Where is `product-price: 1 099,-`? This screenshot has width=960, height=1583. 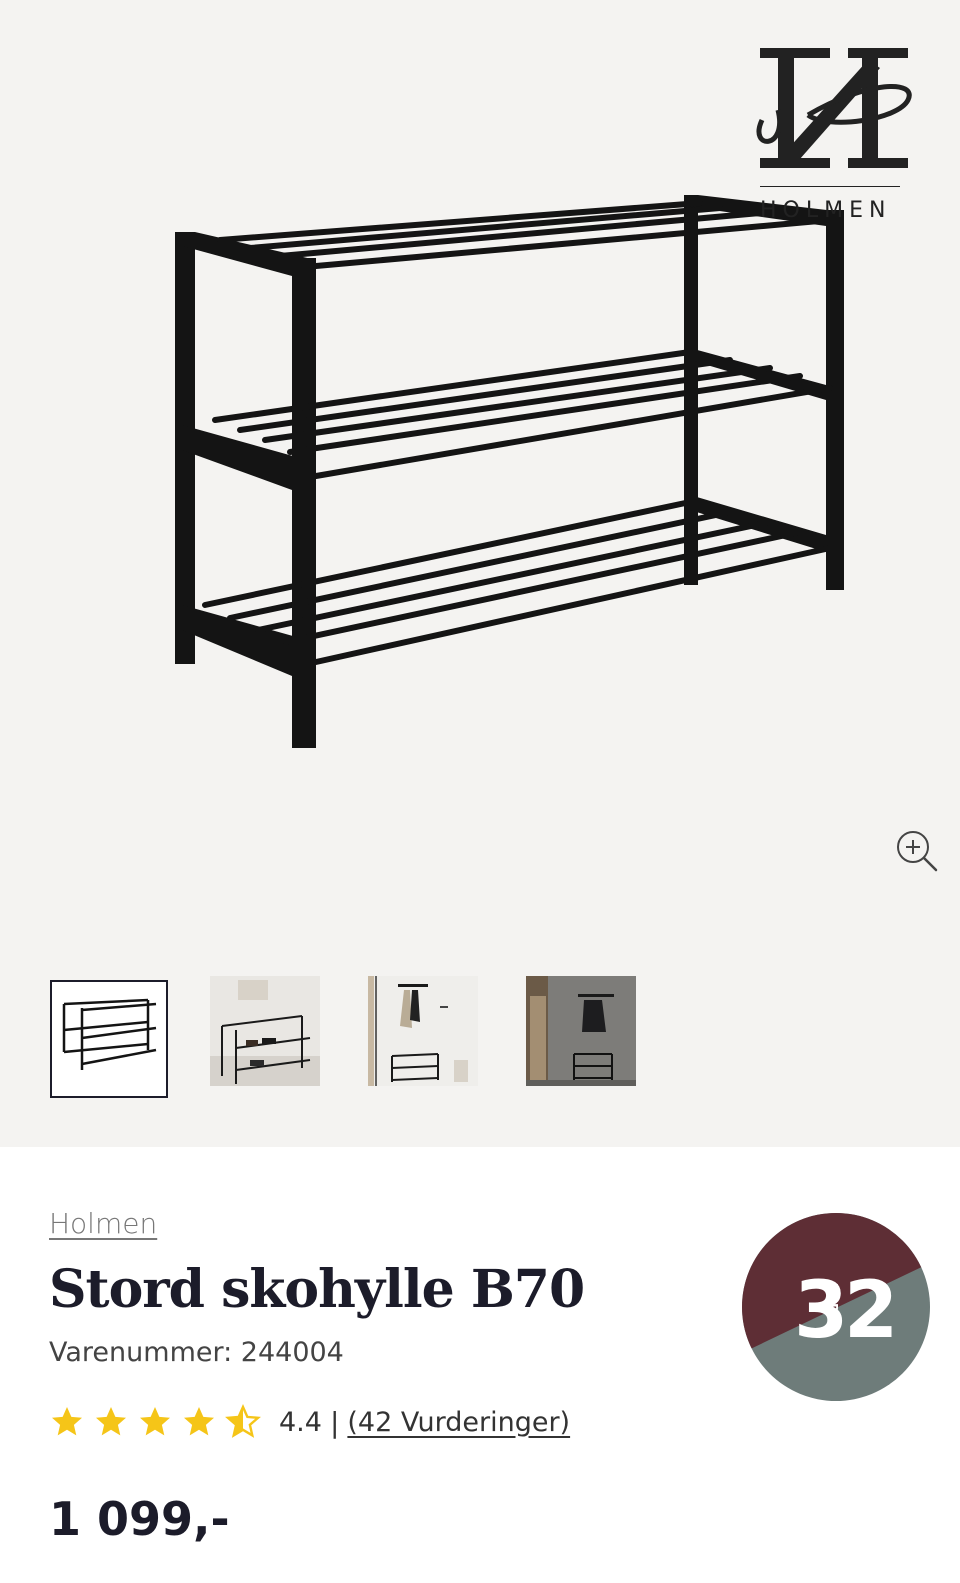
product-price: 1 099,- is located at coordinates (139, 1519).